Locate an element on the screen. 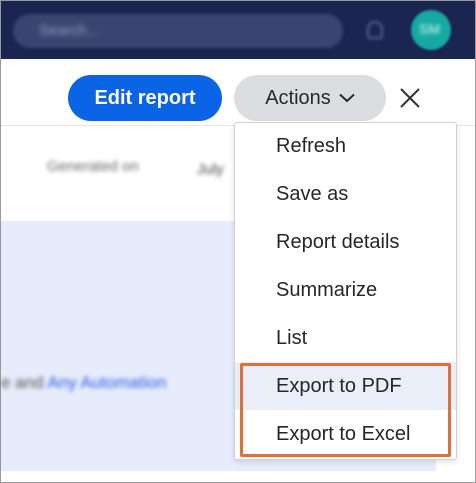  avatar-initials: SM is located at coordinates (429, 29).